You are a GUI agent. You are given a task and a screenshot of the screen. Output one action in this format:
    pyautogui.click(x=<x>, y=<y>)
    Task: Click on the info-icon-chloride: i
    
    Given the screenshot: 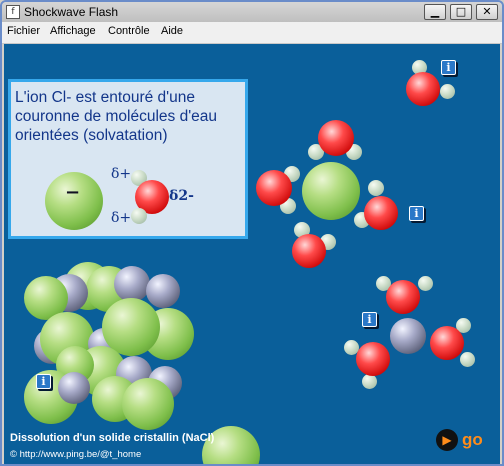 What is the action you would take?
    pyautogui.click(x=416, y=213)
    